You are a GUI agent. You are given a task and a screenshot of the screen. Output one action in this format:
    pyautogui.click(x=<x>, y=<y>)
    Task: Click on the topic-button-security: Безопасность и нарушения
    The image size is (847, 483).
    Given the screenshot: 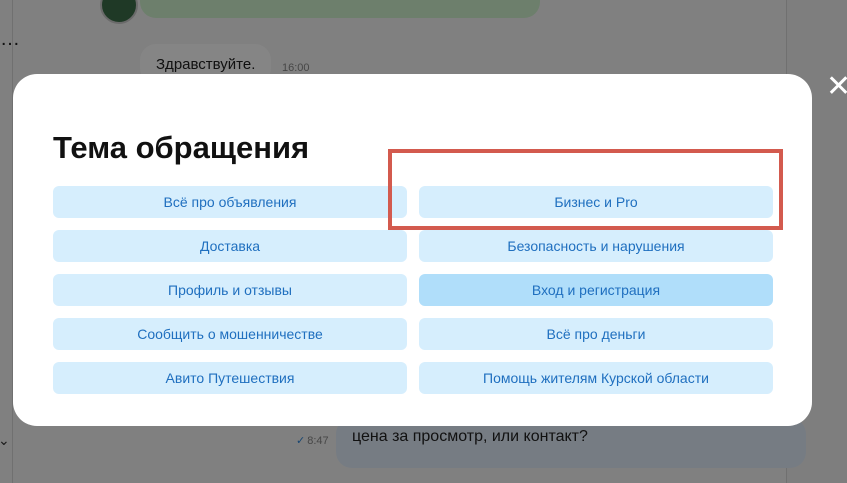 What is the action you would take?
    pyautogui.click(x=596, y=246)
    